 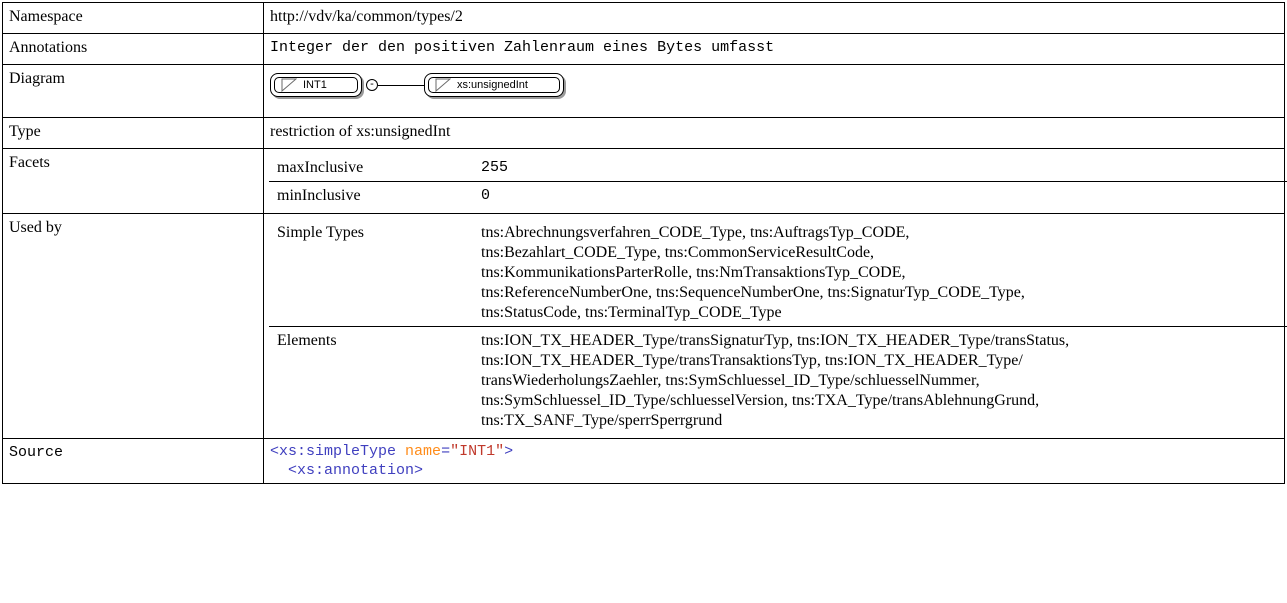 I want to click on diagram-label: Diagram, so click(x=133, y=91).